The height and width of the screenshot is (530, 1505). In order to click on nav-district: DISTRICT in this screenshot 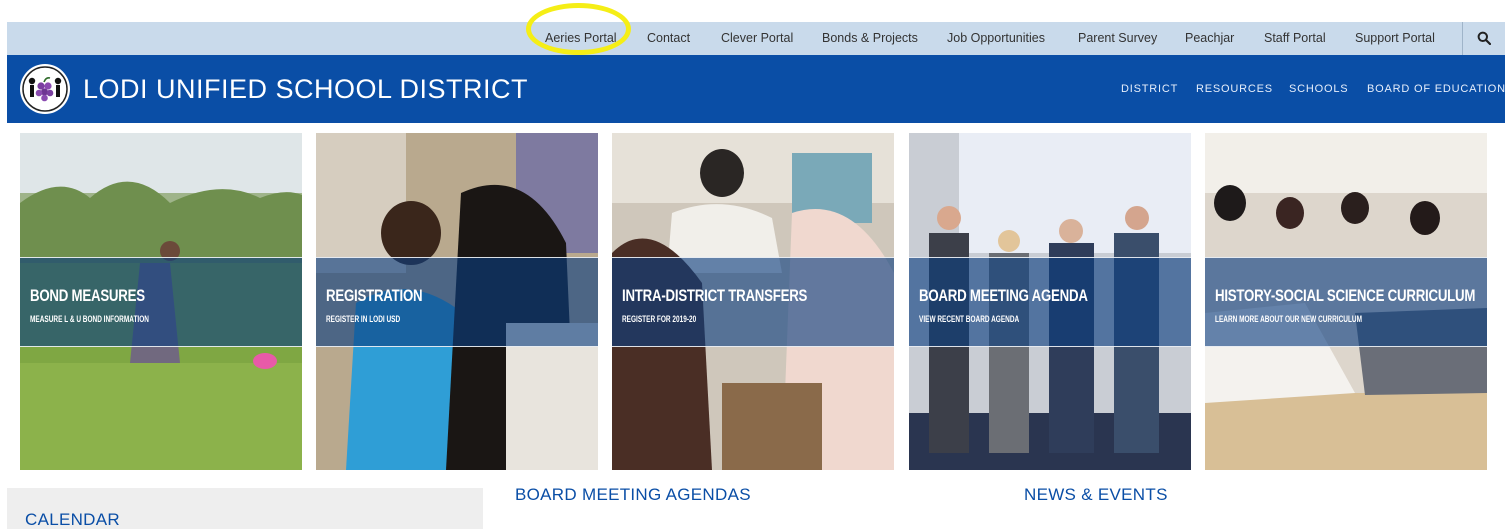, I will do `click(1149, 89)`.